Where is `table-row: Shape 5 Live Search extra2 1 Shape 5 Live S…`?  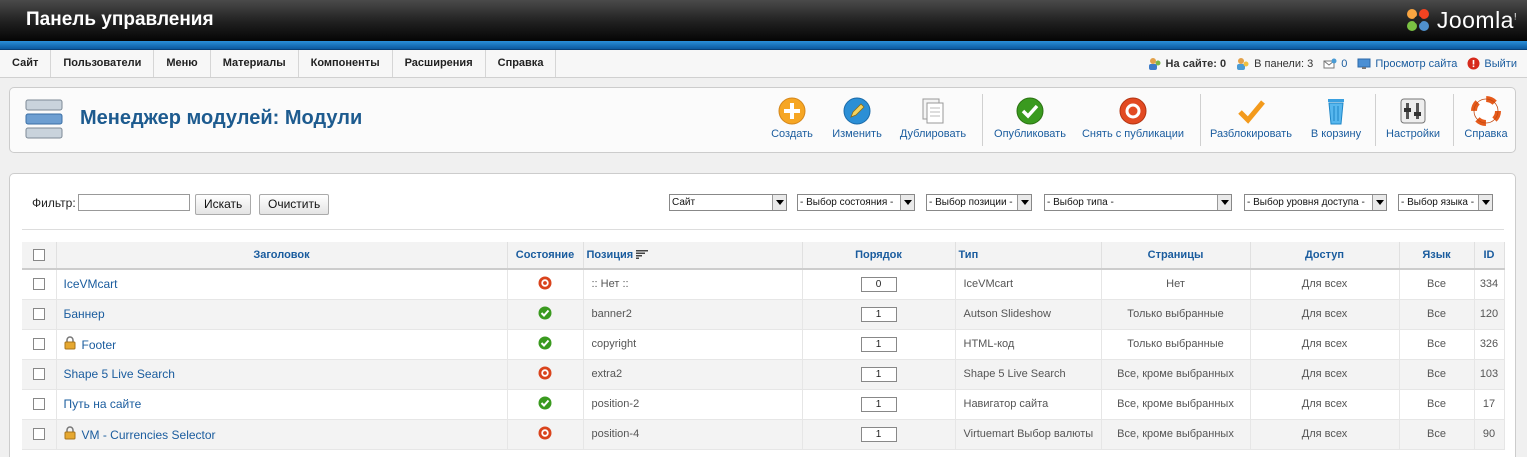 table-row: Shape 5 Live Search extra2 1 Shape 5 Live S… is located at coordinates (763, 374).